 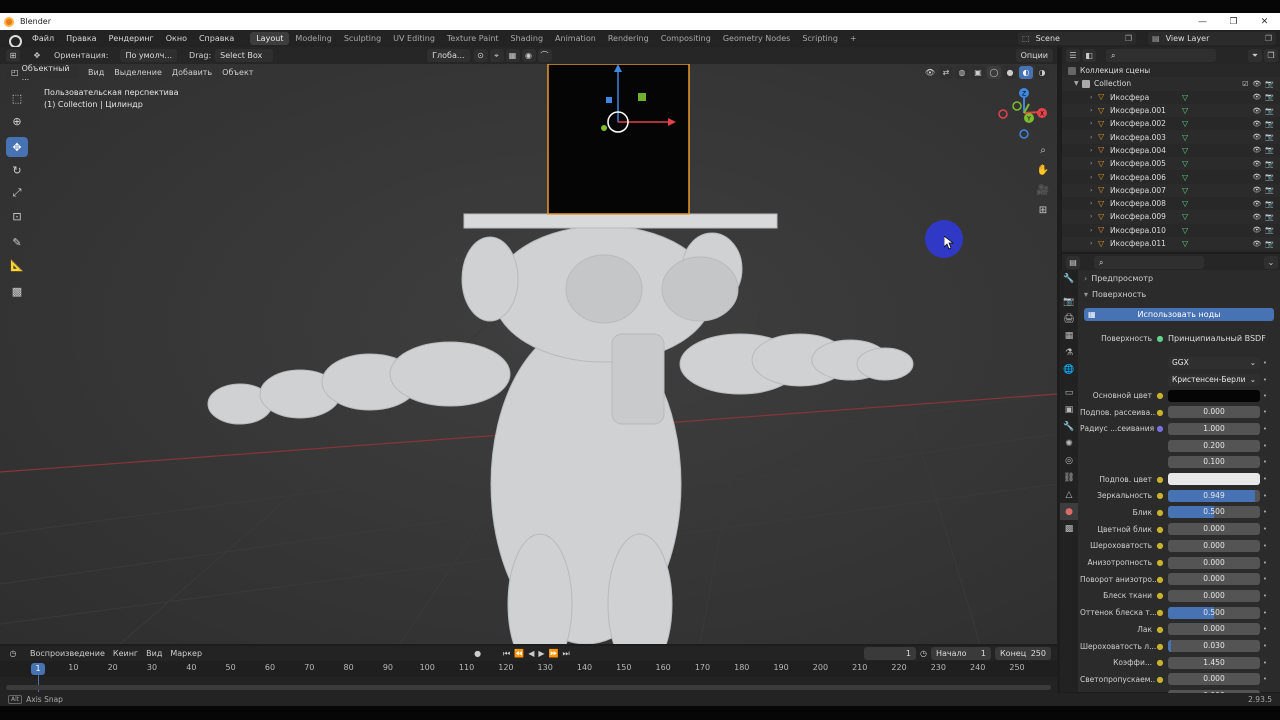 I want to click on outliner-item: › ▽ Икосфера.002 ▽ 👁 📷, so click(x=1171, y=123).